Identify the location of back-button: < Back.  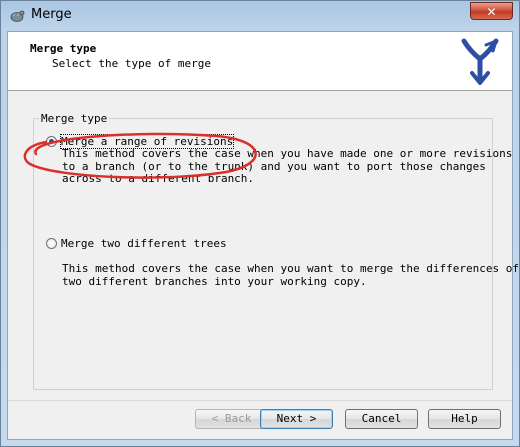
(231, 419).